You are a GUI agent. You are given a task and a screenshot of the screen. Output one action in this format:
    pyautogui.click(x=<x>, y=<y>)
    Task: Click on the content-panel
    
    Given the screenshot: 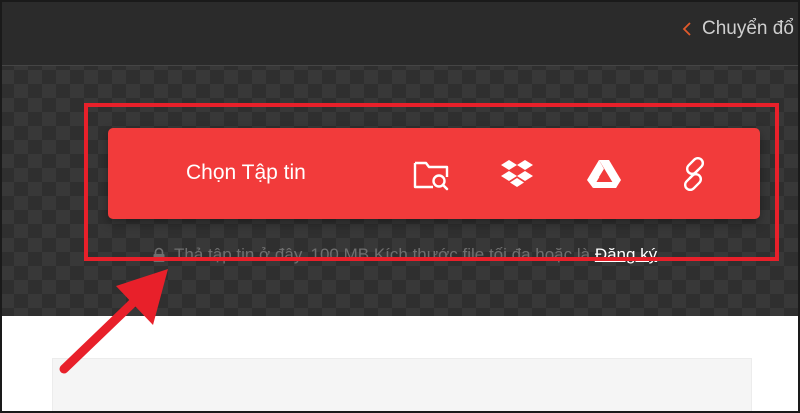 What is the action you would take?
    pyautogui.click(x=402, y=385)
    